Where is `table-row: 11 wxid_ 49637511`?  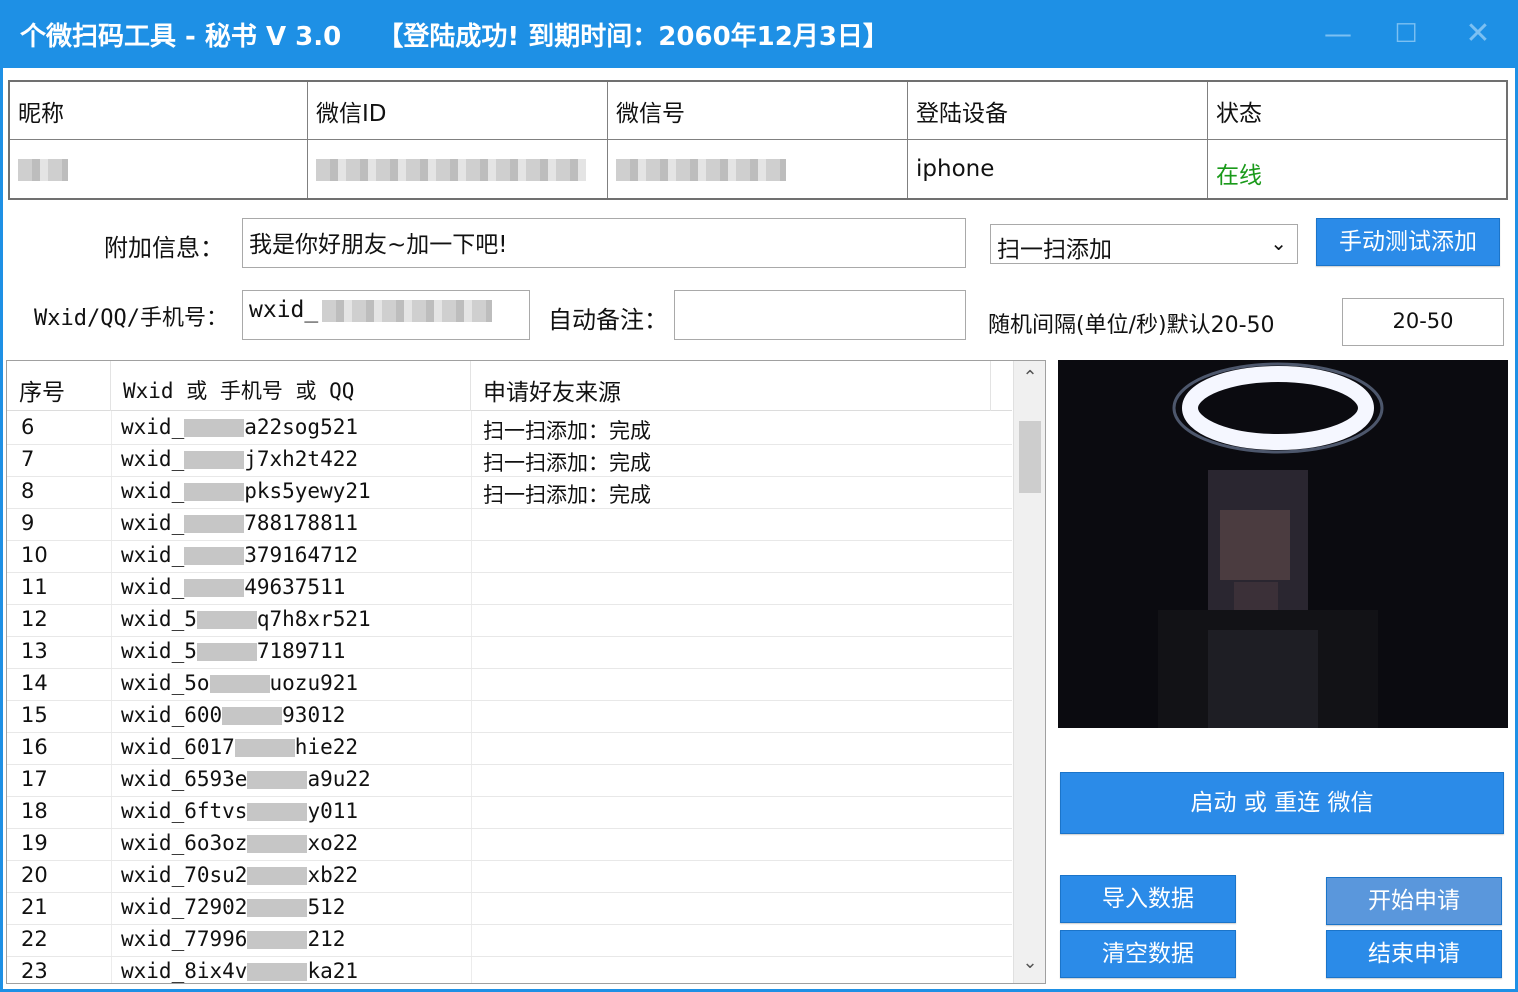 table-row: 11 wxid_ 49637511 is located at coordinates (509, 589).